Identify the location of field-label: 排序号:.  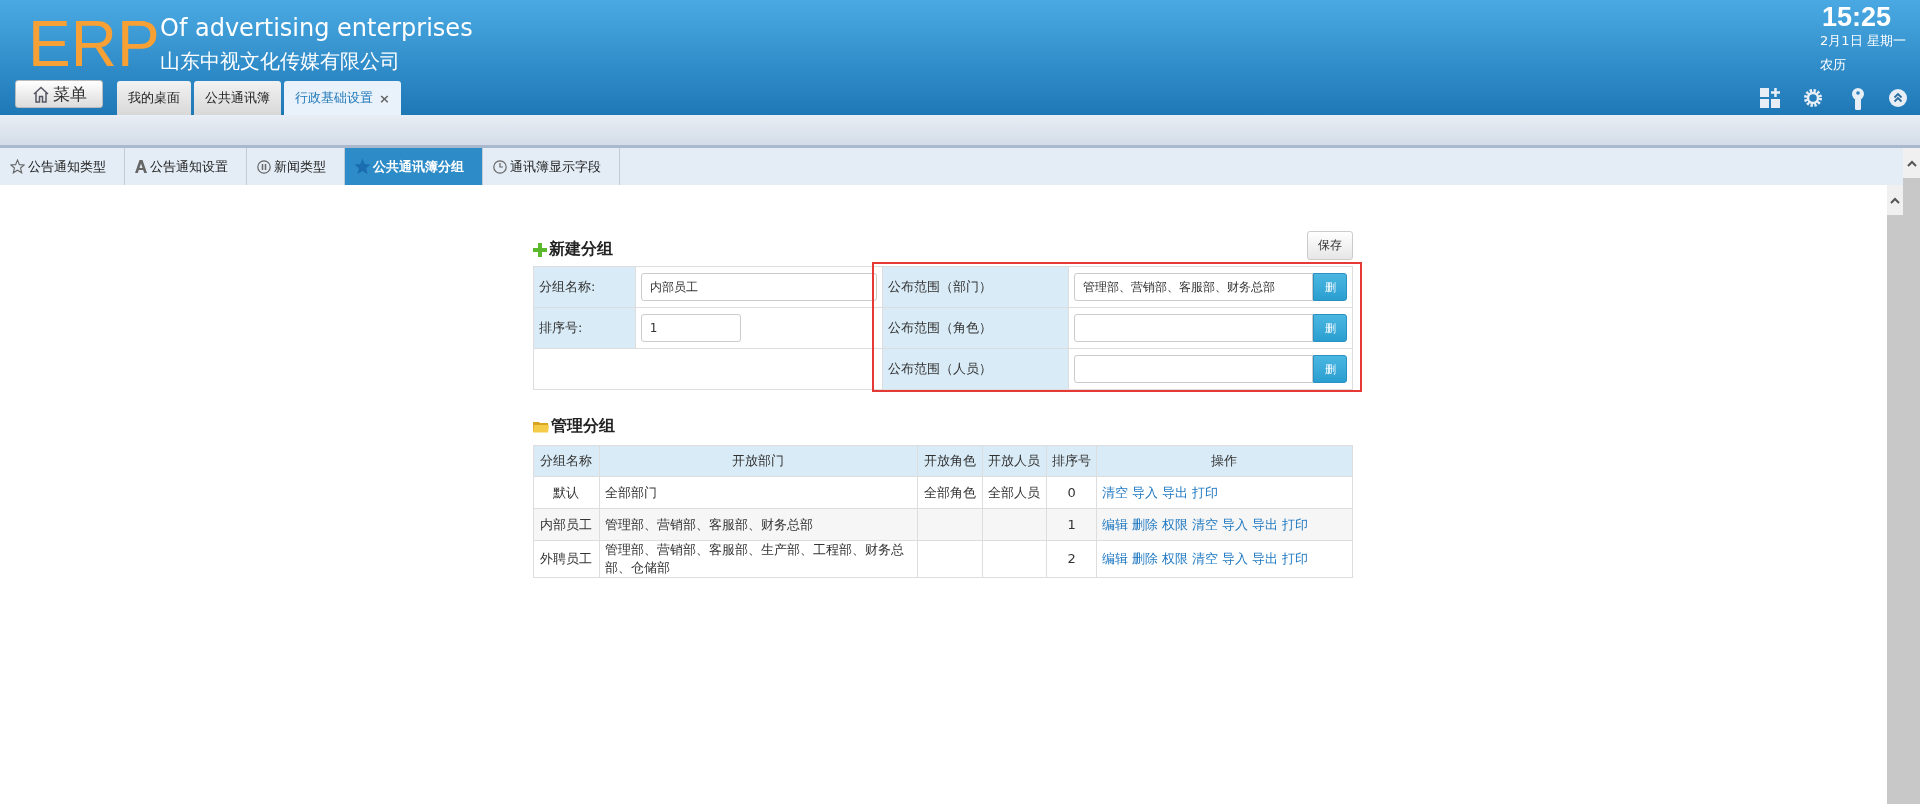
(584, 328).